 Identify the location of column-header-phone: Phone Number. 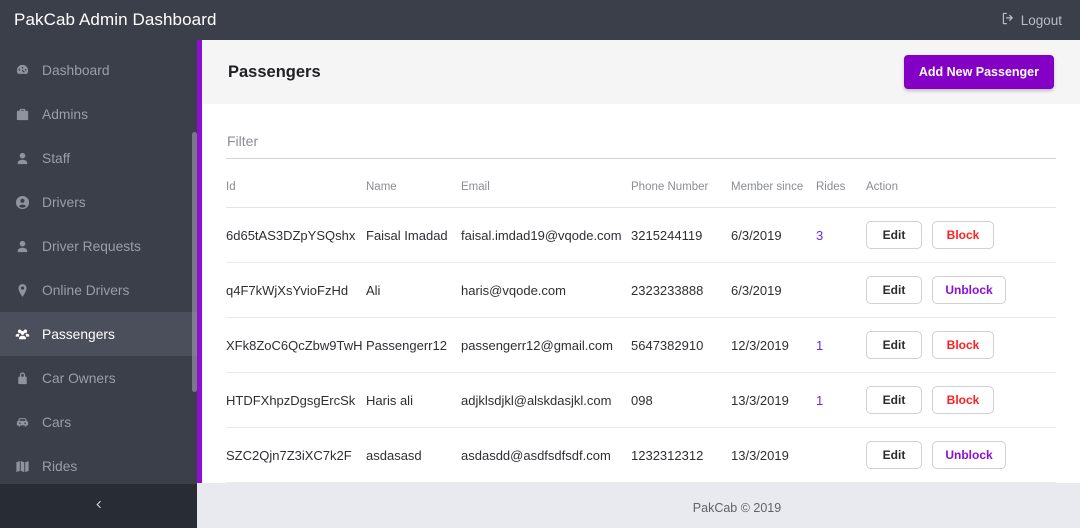
(681, 183).